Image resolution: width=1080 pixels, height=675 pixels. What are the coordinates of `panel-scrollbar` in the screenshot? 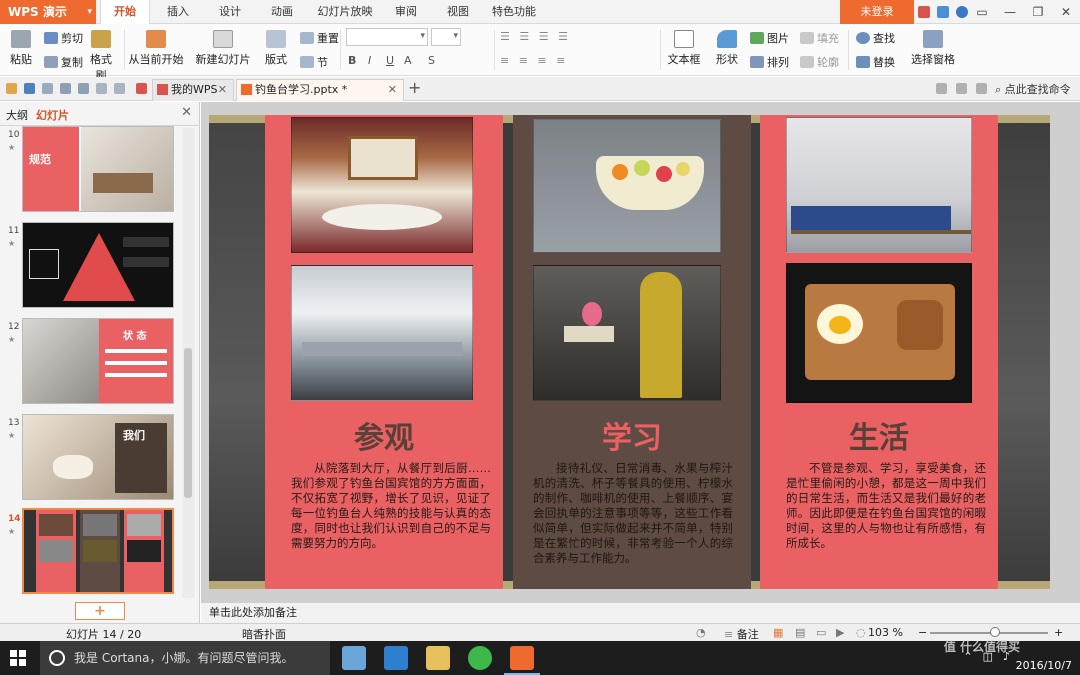 It's located at (188, 363).